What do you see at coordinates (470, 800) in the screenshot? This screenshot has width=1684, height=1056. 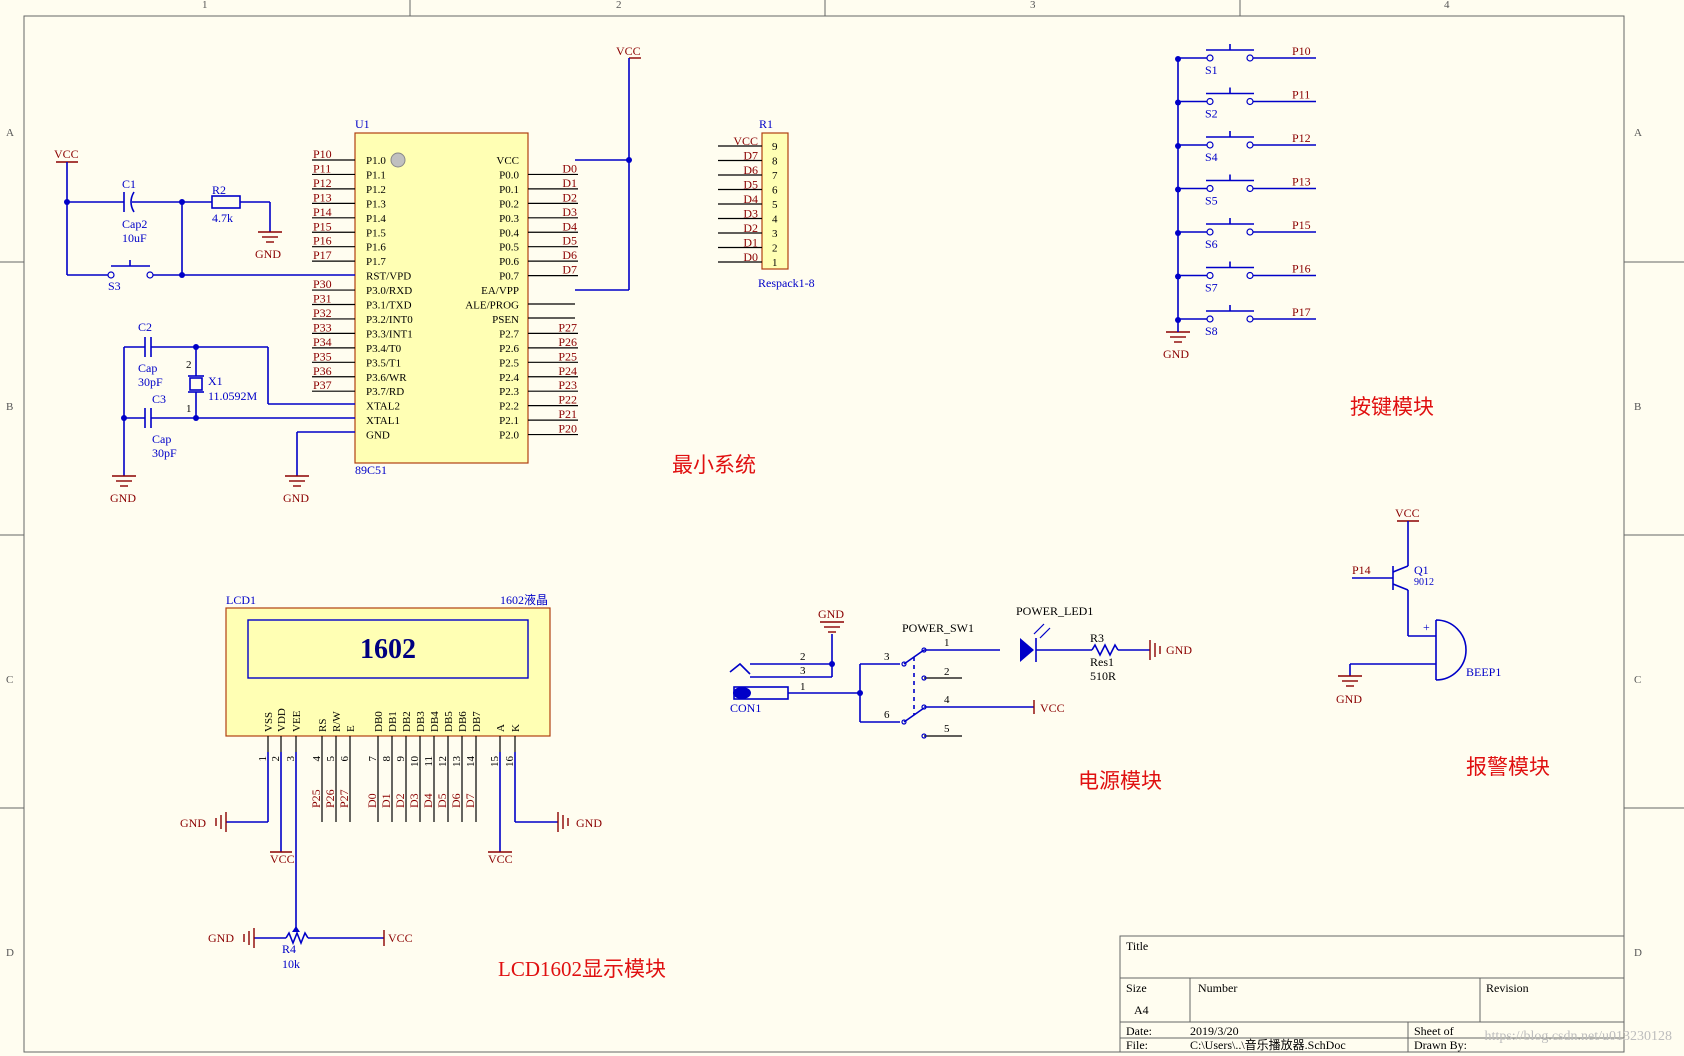 I see `lcd-net-label: D7` at bounding box center [470, 800].